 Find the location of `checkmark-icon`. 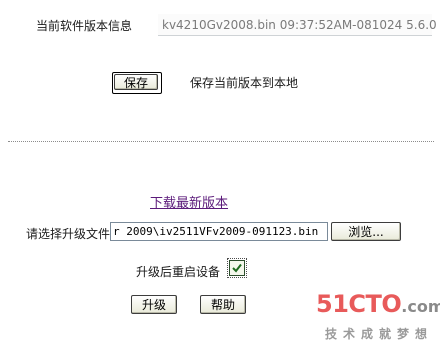

checkmark-icon is located at coordinates (237, 268).